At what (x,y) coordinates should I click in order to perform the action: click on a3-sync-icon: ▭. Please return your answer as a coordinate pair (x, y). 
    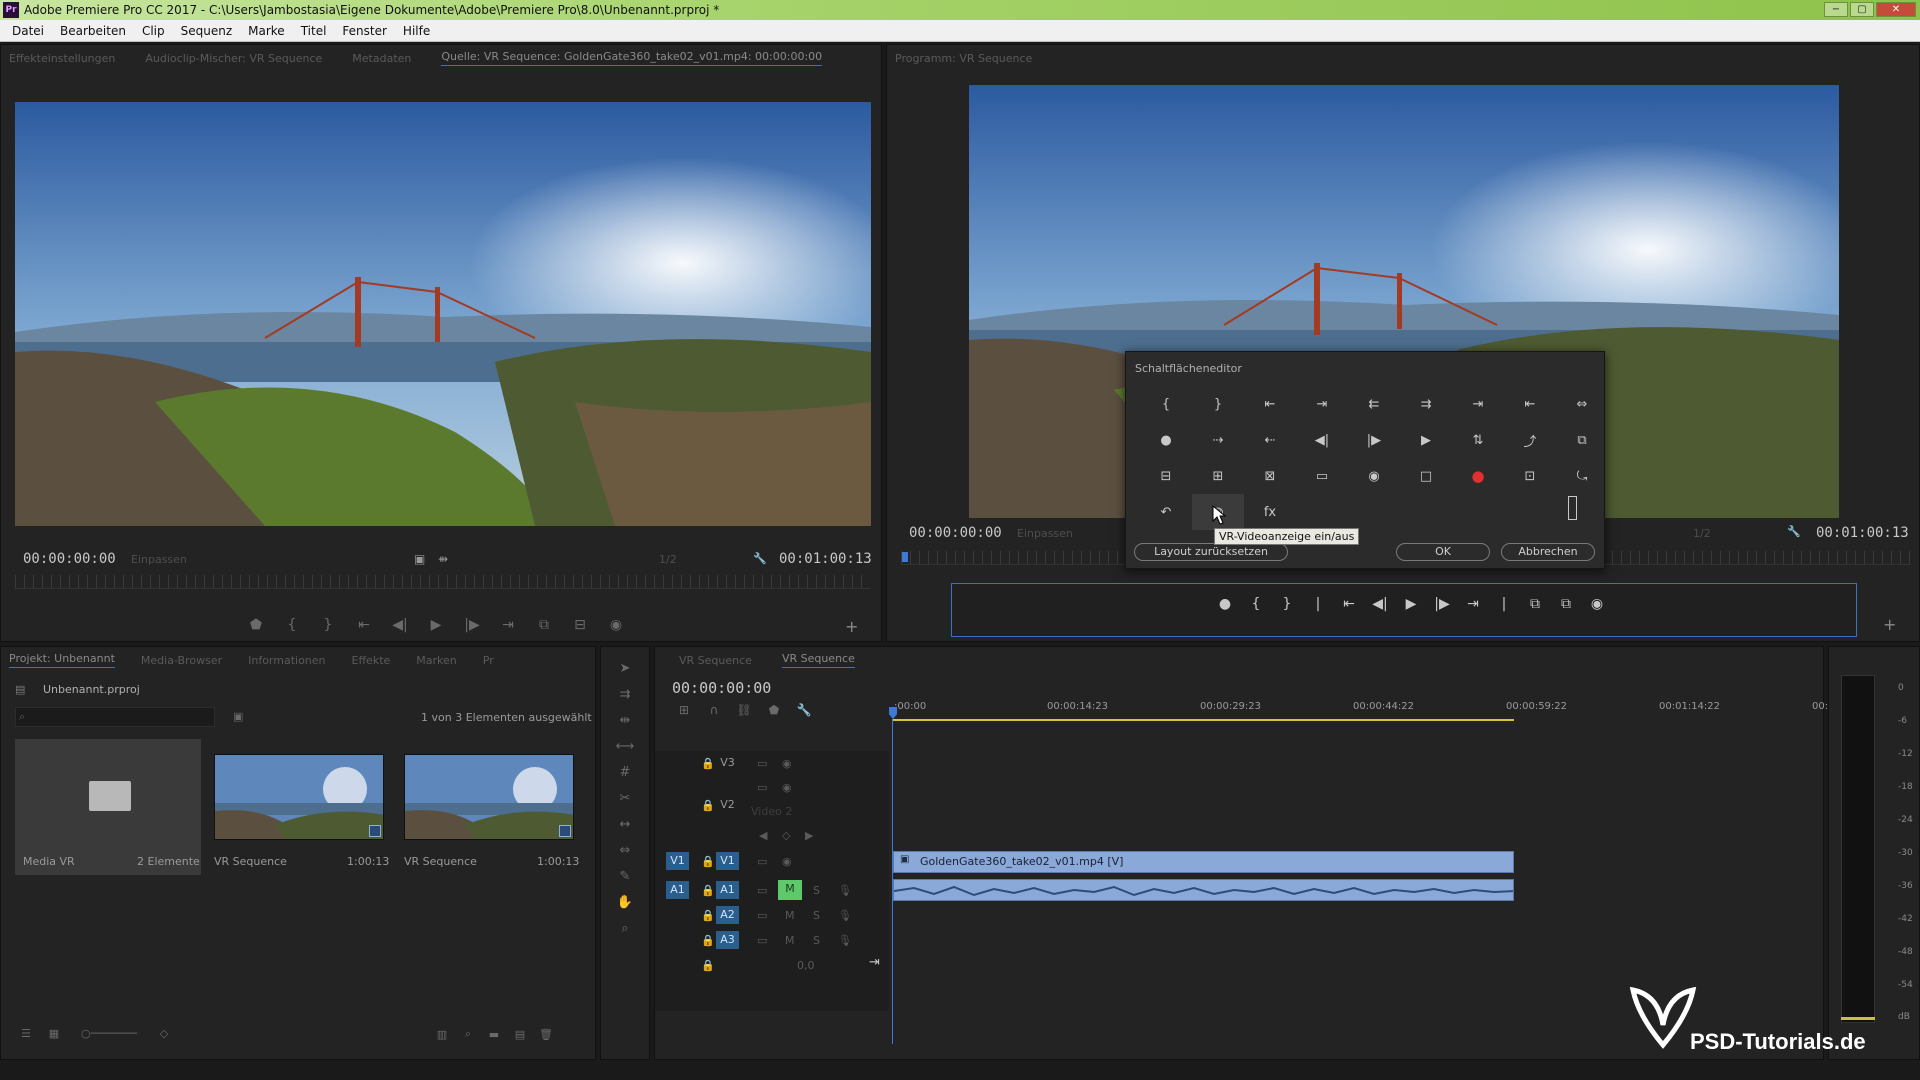
    Looking at the image, I should click on (762, 940).